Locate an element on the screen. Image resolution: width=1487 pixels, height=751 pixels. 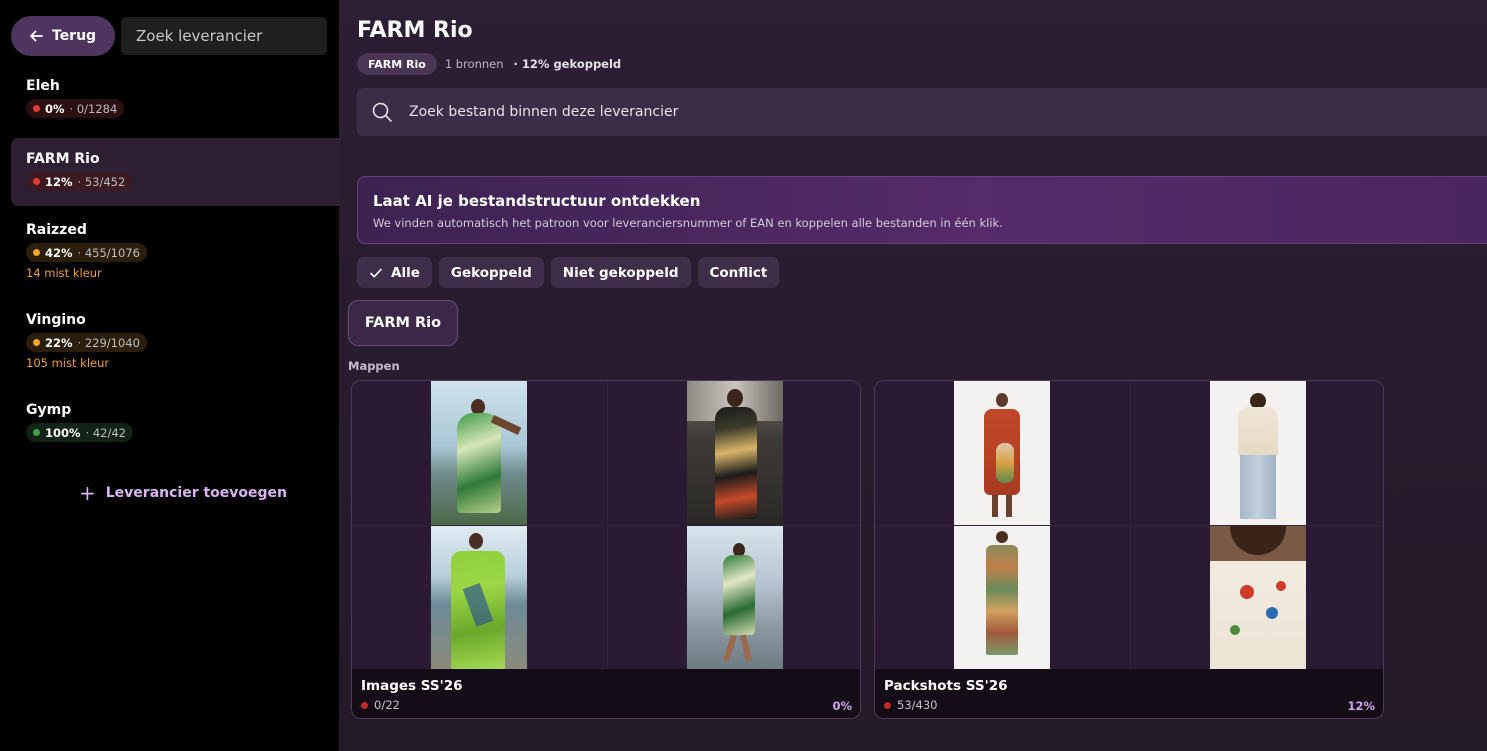
folder-name: Images SS'26 is located at coordinates (412, 686).